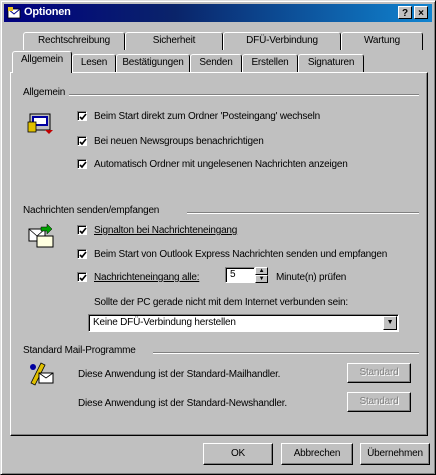 The image size is (436, 475). I want to click on tab-signaturen: Signaturen, so click(331, 63).